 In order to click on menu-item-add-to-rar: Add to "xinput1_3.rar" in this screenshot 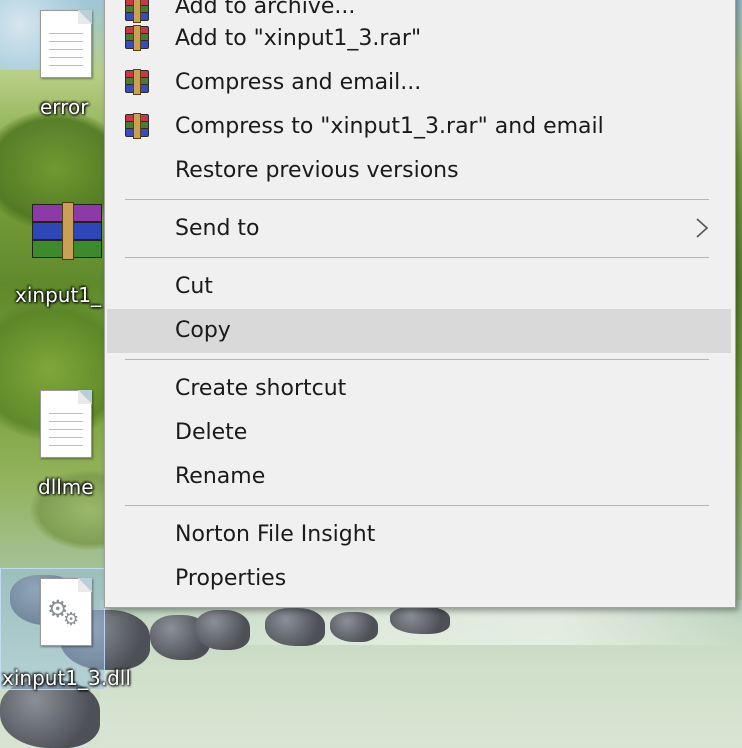, I will do `click(419, 39)`.